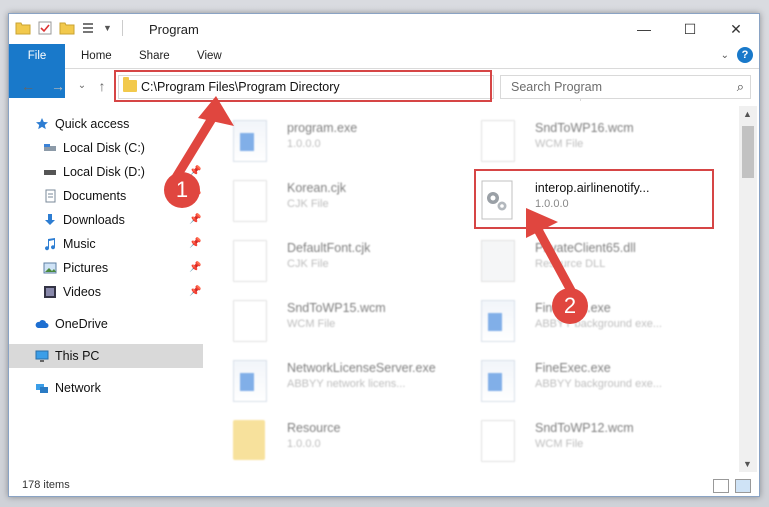 The image size is (769, 507). I want to click on up-button: ↑, so click(102, 86).